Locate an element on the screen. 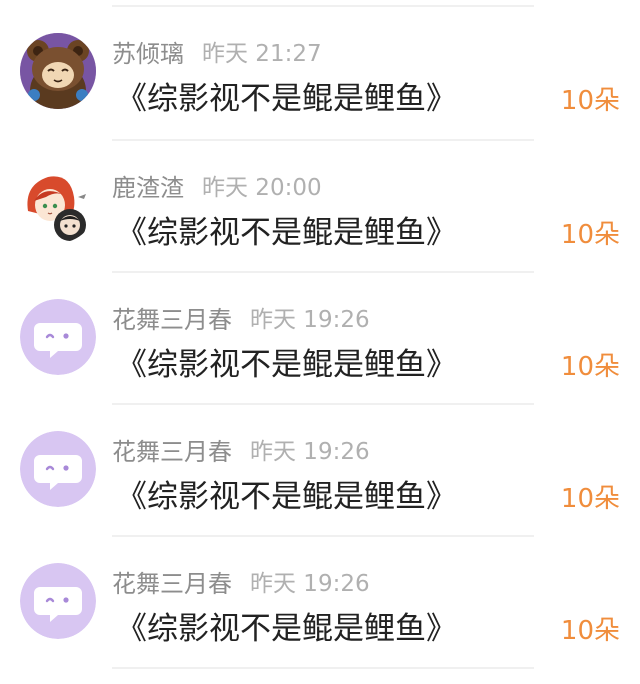 This screenshot has height=684, width=640. entry-meta: 鹿渣渣 昨天 20:00 is located at coordinates (217, 188).